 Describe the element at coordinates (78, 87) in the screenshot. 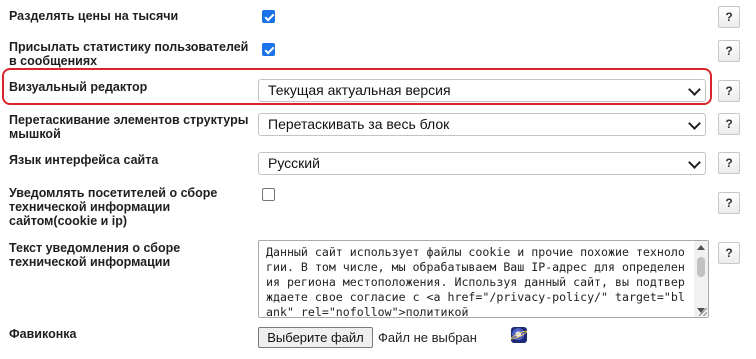

I see `visual-editor-label: Визуальный редактор` at that location.